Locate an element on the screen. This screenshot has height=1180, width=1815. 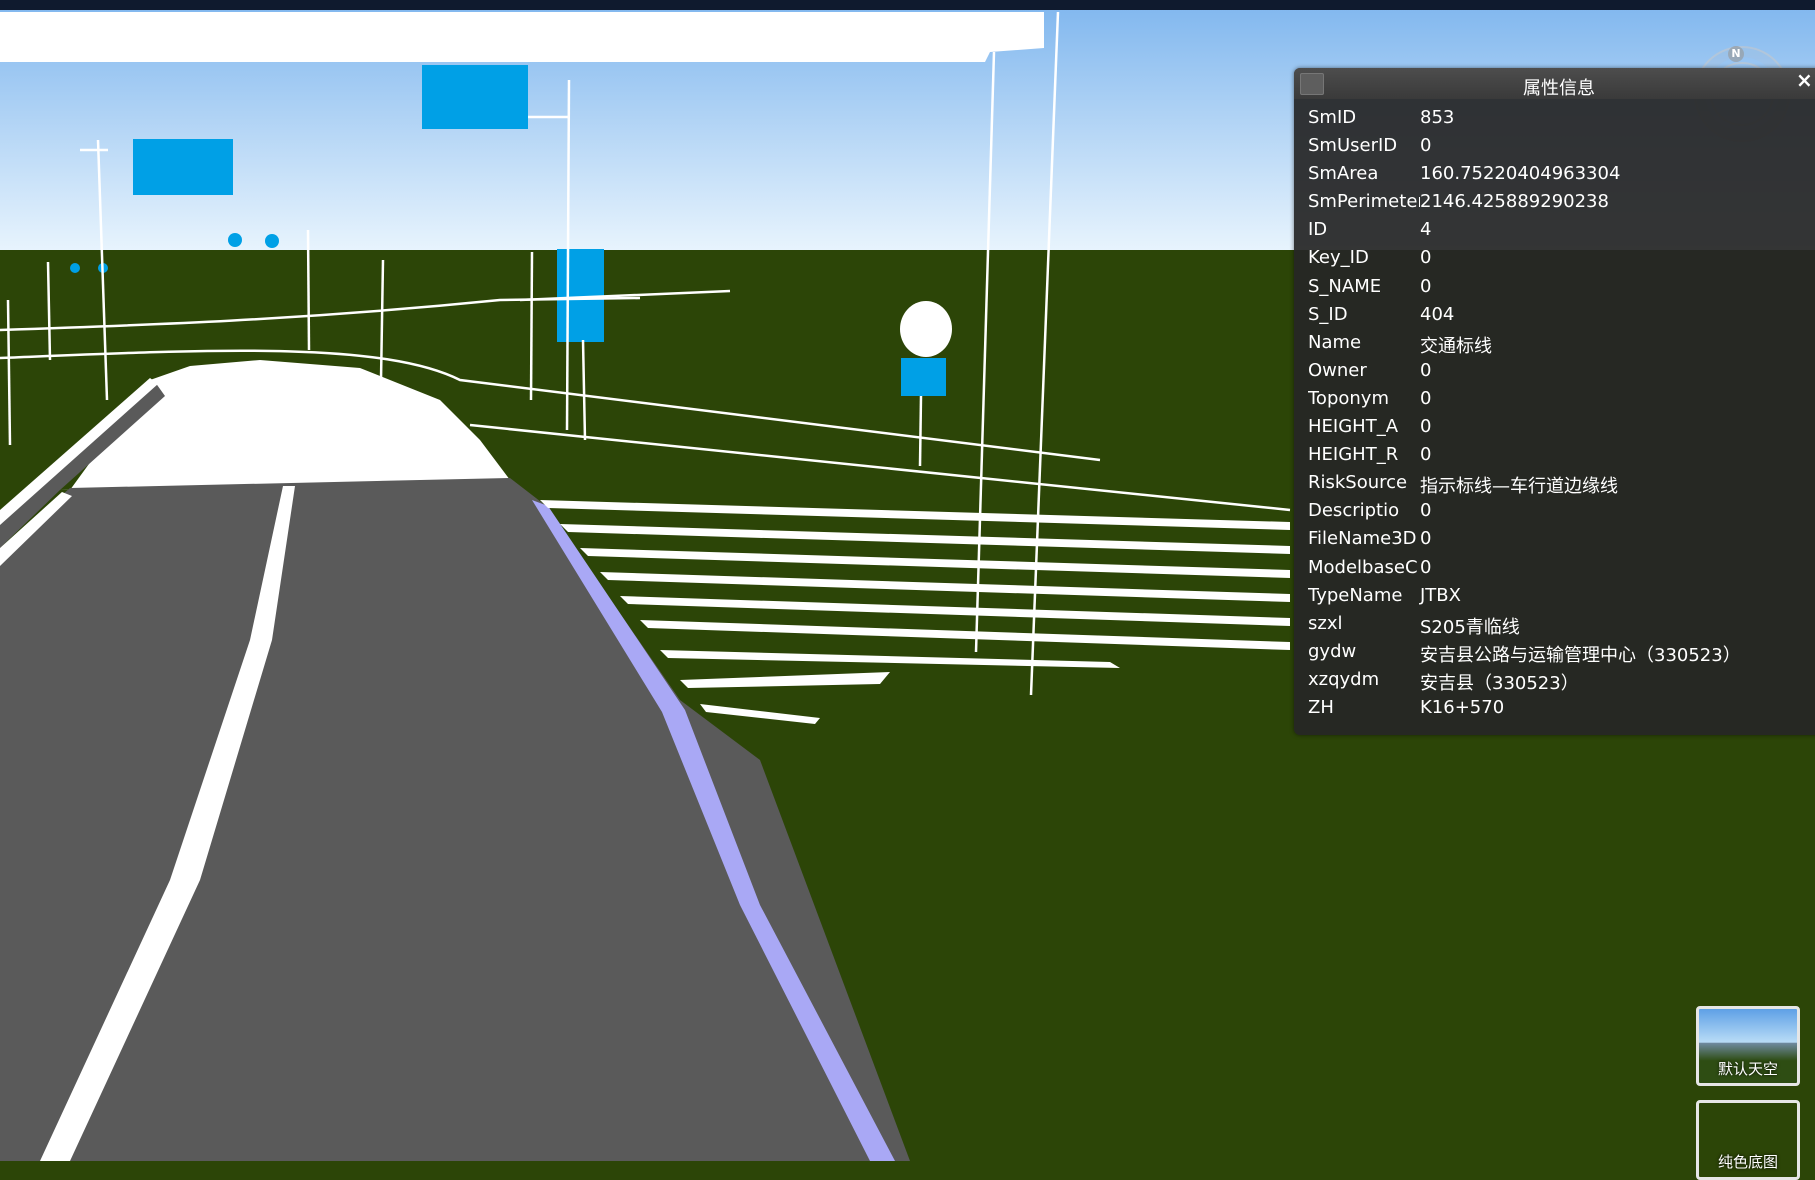
attr-key: ZH is located at coordinates (1321, 707).